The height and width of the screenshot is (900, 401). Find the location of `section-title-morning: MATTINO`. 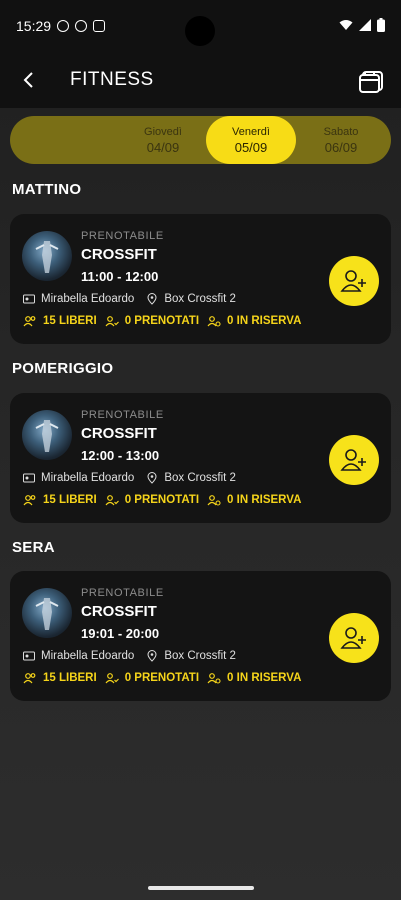

section-title-morning: MATTINO is located at coordinates (47, 189).